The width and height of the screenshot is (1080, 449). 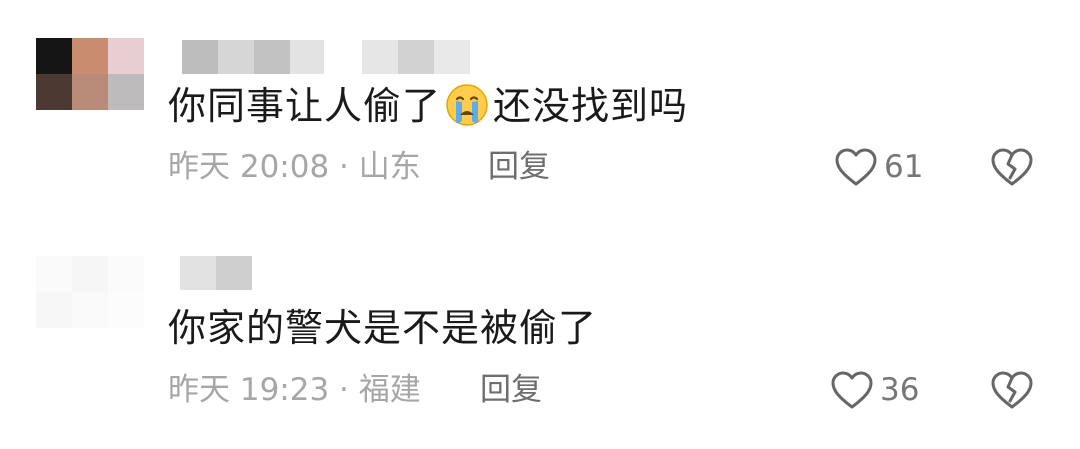 What do you see at coordinates (294, 167) in the screenshot?
I see `comment-meta: 昨天 20:08 · 山东` at bounding box center [294, 167].